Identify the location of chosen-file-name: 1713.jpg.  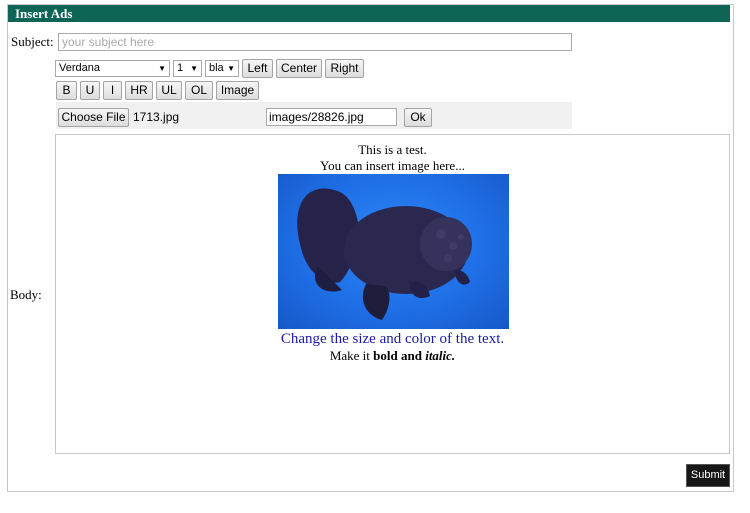
(156, 117).